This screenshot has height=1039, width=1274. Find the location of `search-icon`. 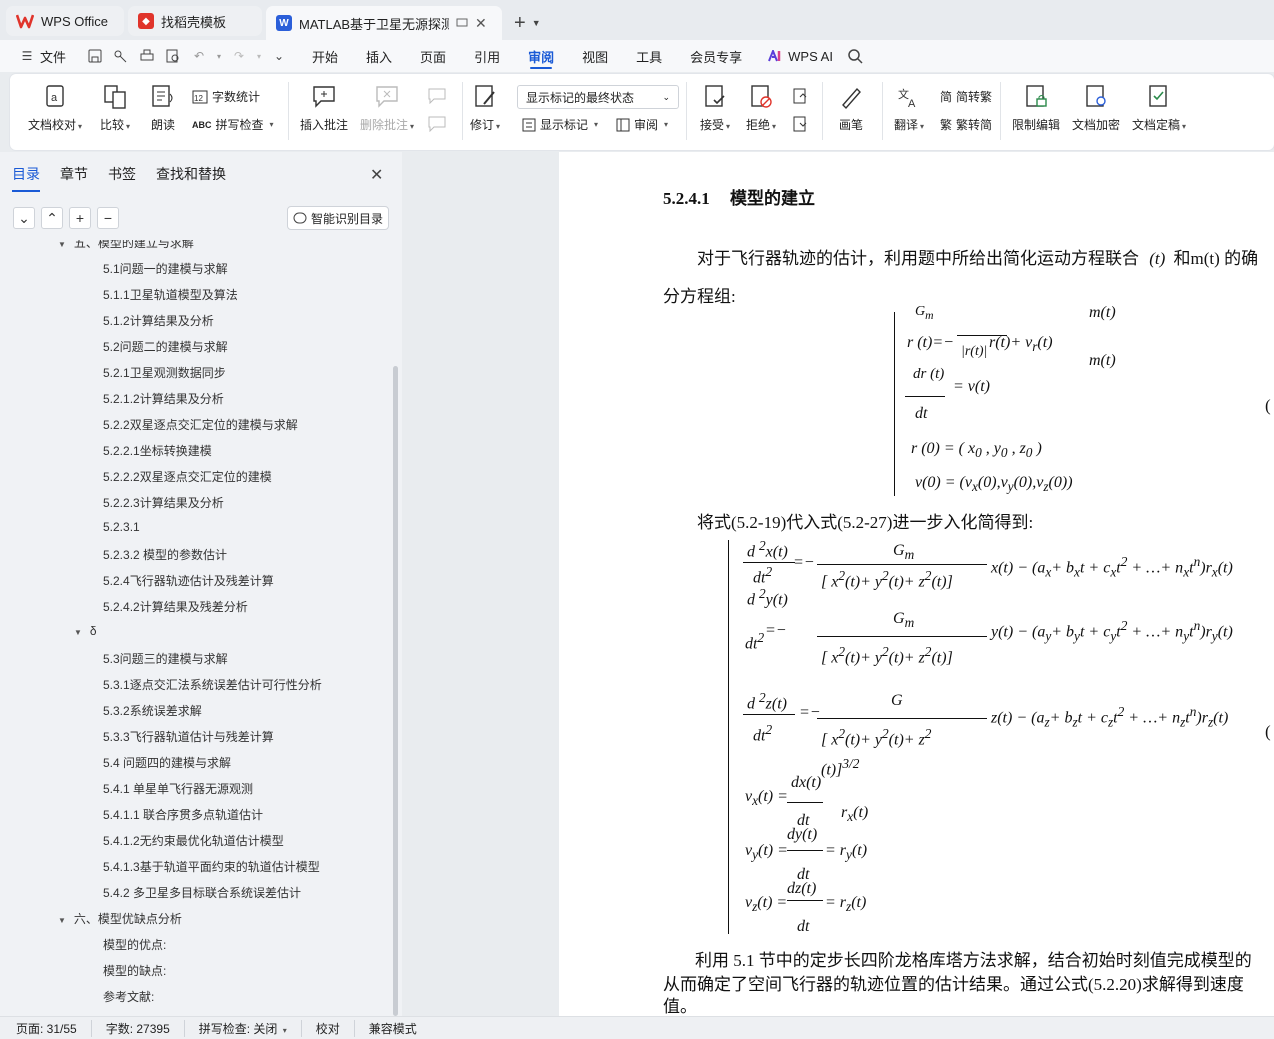

search-icon is located at coordinates (856, 56).